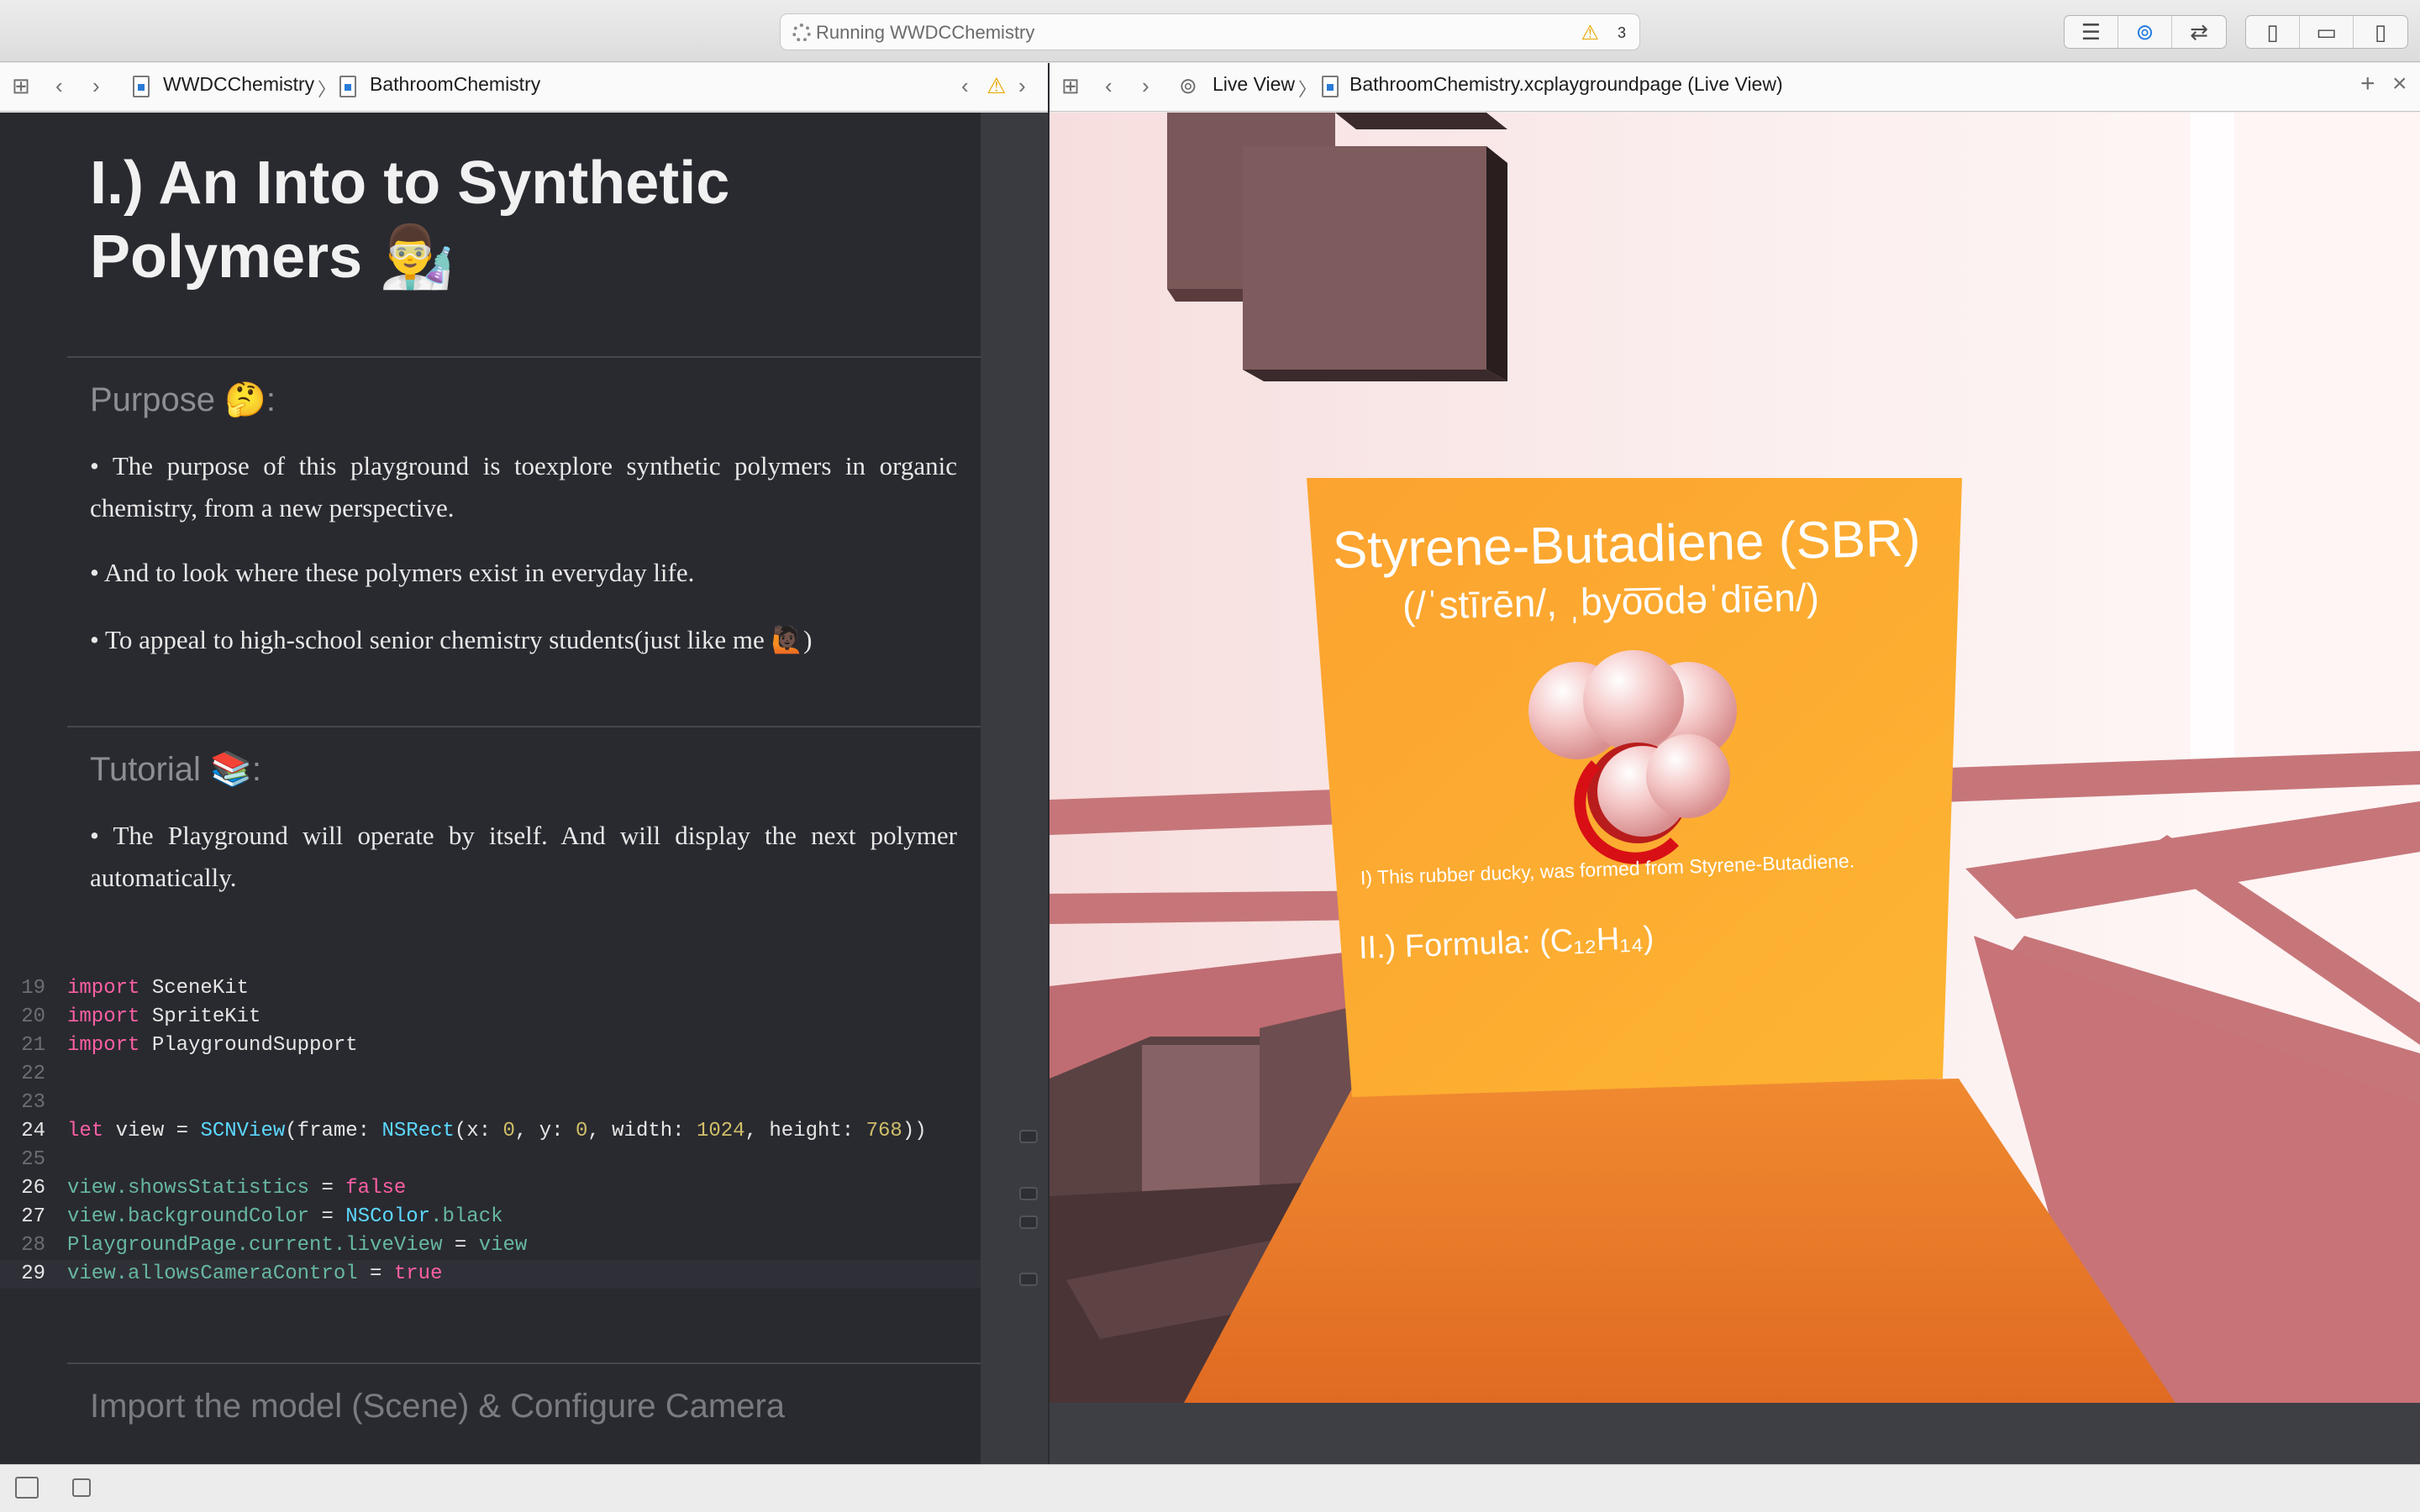 The height and width of the screenshot is (1512, 2420). What do you see at coordinates (1590, 33) in the screenshot?
I see `warning-icon: ⚠` at bounding box center [1590, 33].